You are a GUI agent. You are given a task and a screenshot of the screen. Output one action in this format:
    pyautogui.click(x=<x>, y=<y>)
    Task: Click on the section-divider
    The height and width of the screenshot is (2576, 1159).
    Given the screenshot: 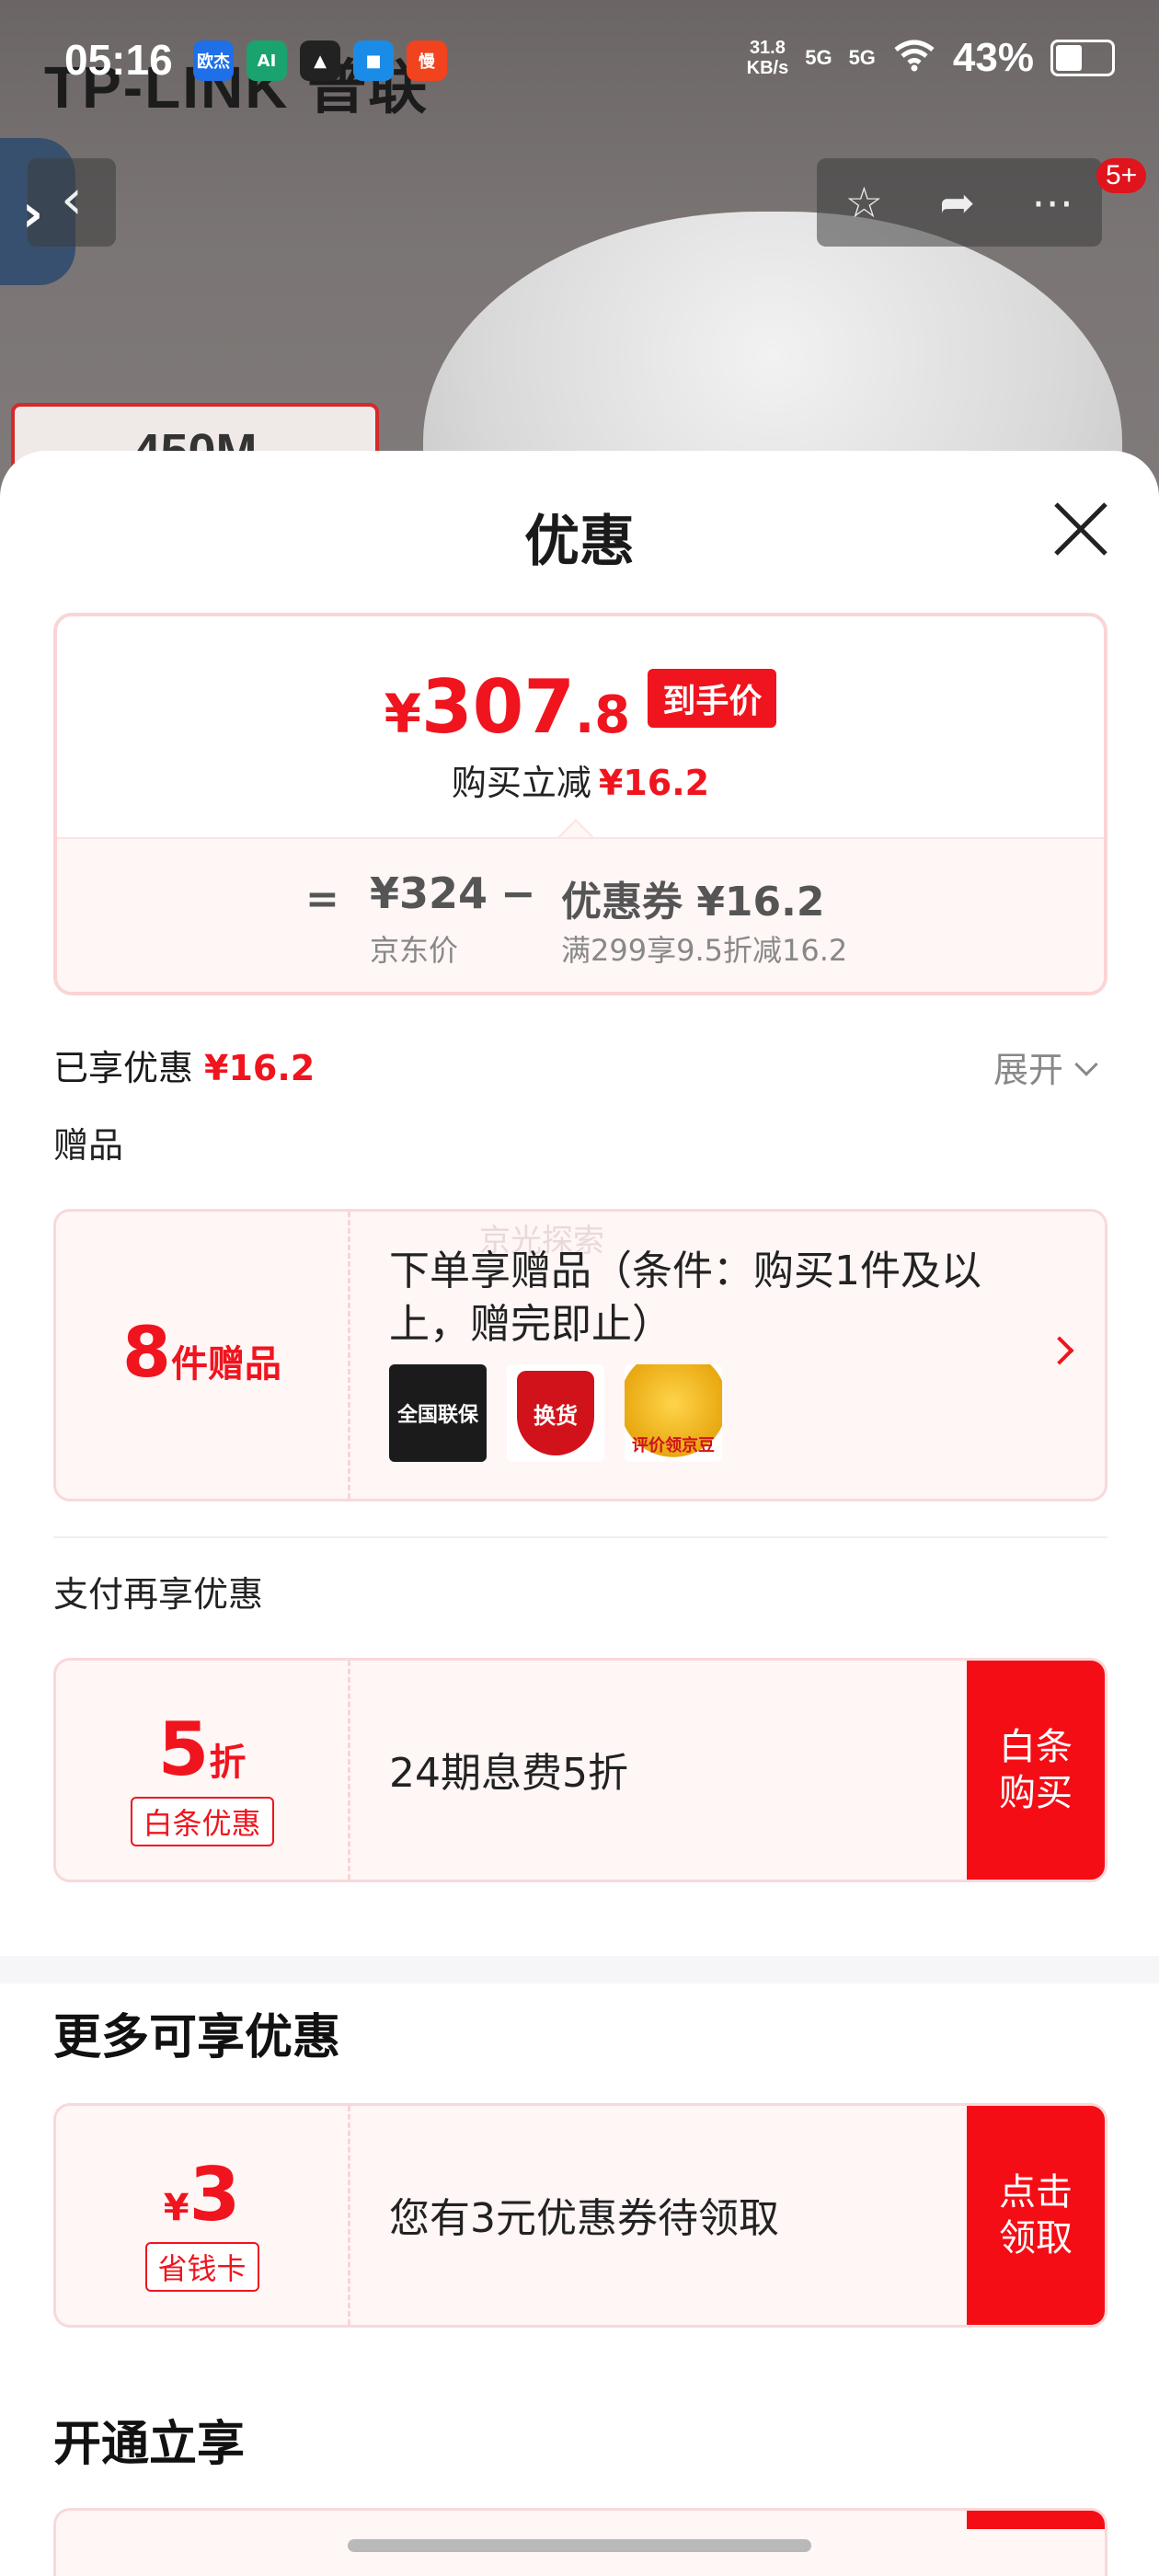 What is the action you would take?
    pyautogui.click(x=579, y=1970)
    